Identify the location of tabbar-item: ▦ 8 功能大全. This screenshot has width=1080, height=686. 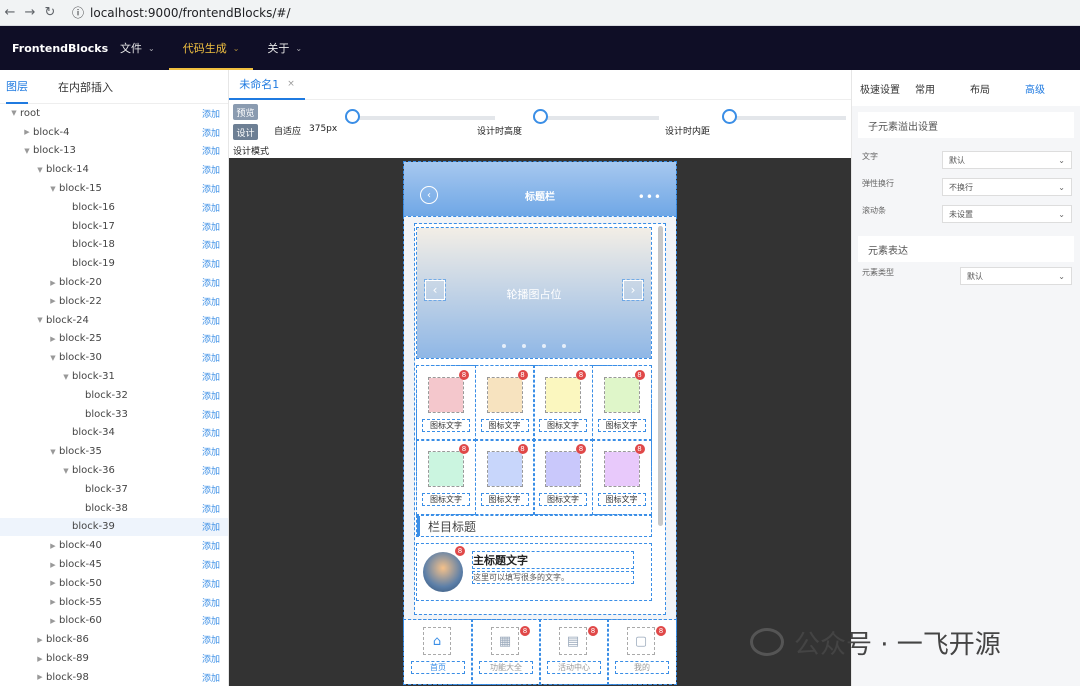
(506, 652).